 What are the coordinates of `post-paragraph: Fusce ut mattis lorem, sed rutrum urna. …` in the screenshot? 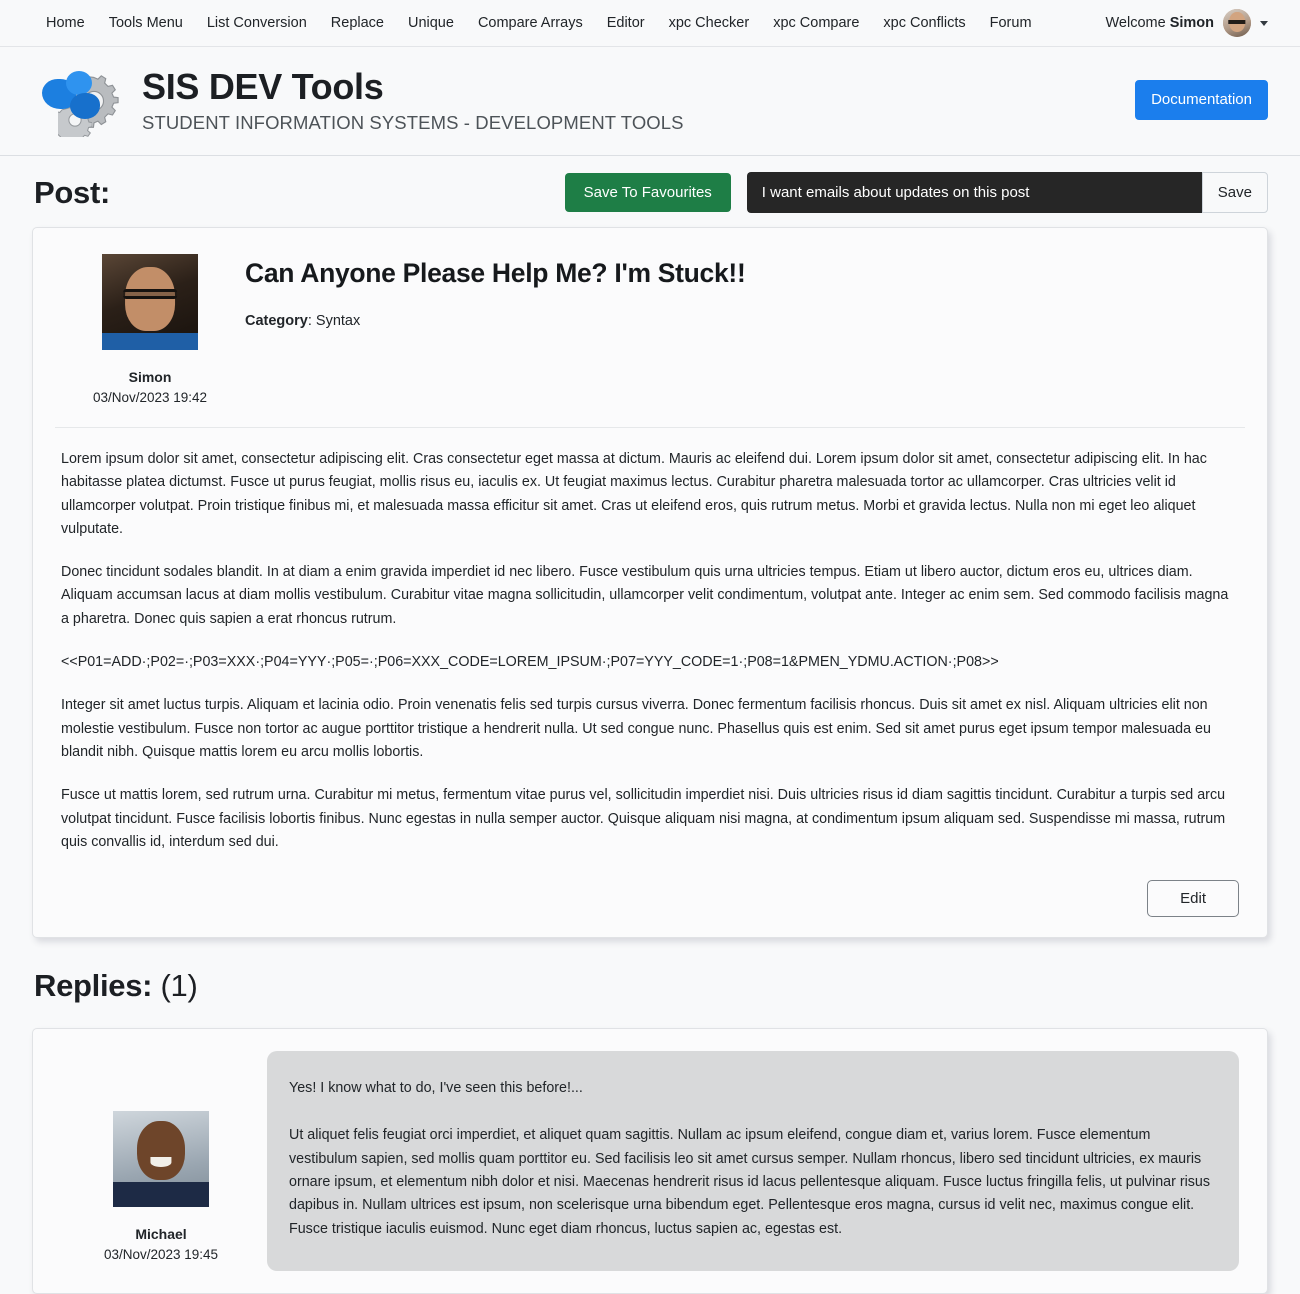 It's located at (643, 818).